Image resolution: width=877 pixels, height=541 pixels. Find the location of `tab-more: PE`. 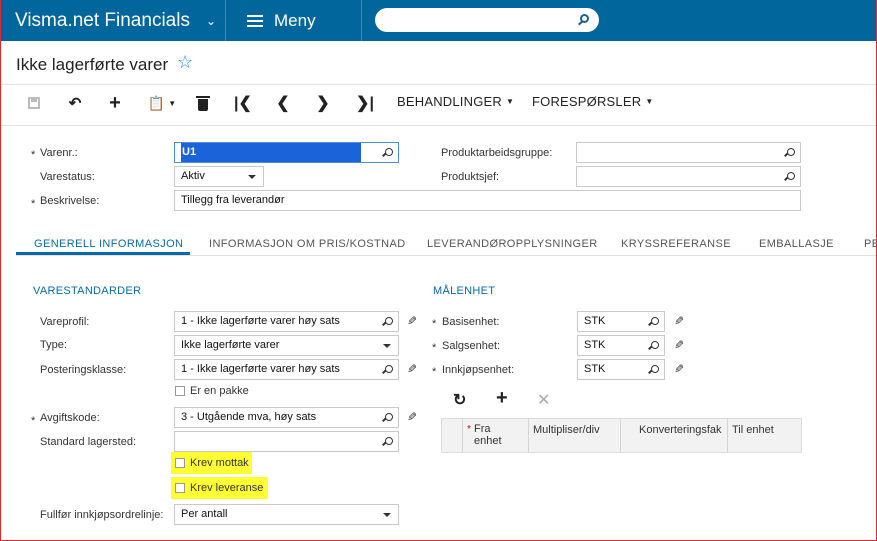

tab-more: PE is located at coordinates (870, 244).